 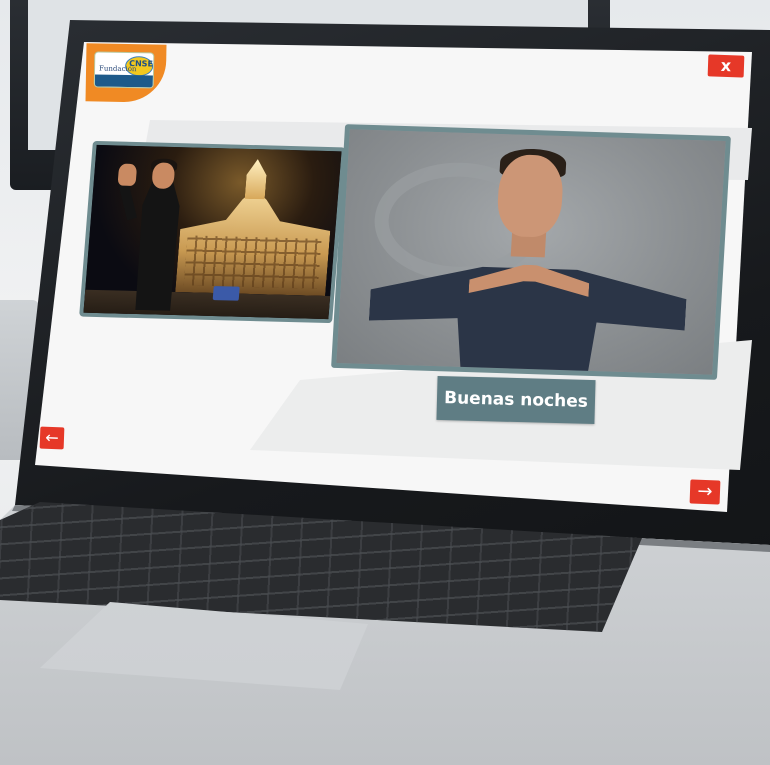 I want to click on previous-button: ←, so click(x=52, y=438).